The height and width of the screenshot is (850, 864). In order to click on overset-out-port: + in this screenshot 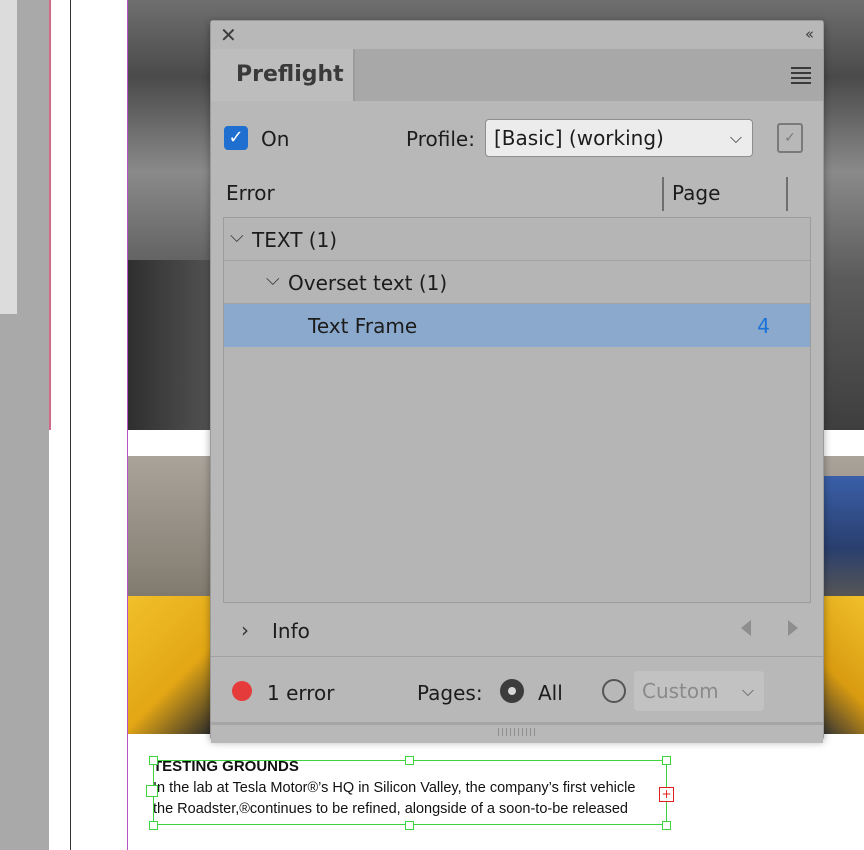, I will do `click(666, 794)`.